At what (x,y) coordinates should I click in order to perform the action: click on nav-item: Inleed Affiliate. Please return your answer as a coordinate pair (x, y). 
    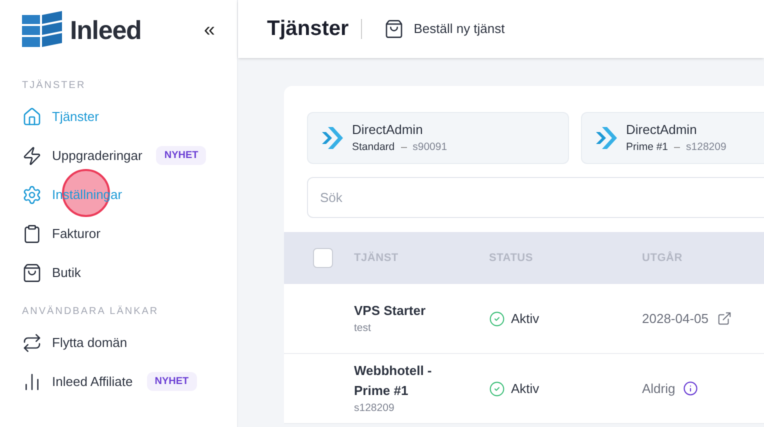
    Looking at the image, I should click on (77, 382).